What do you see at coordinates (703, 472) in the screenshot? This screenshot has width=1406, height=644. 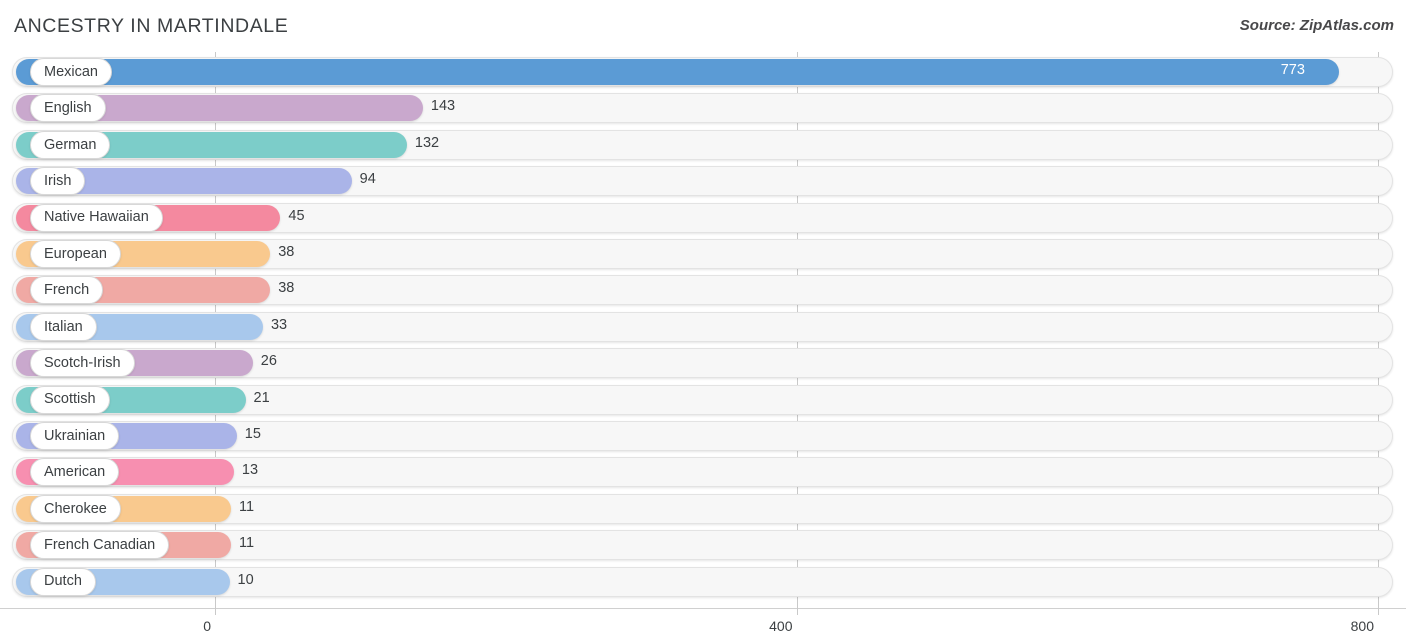 I see `bar-row: American 13` at bounding box center [703, 472].